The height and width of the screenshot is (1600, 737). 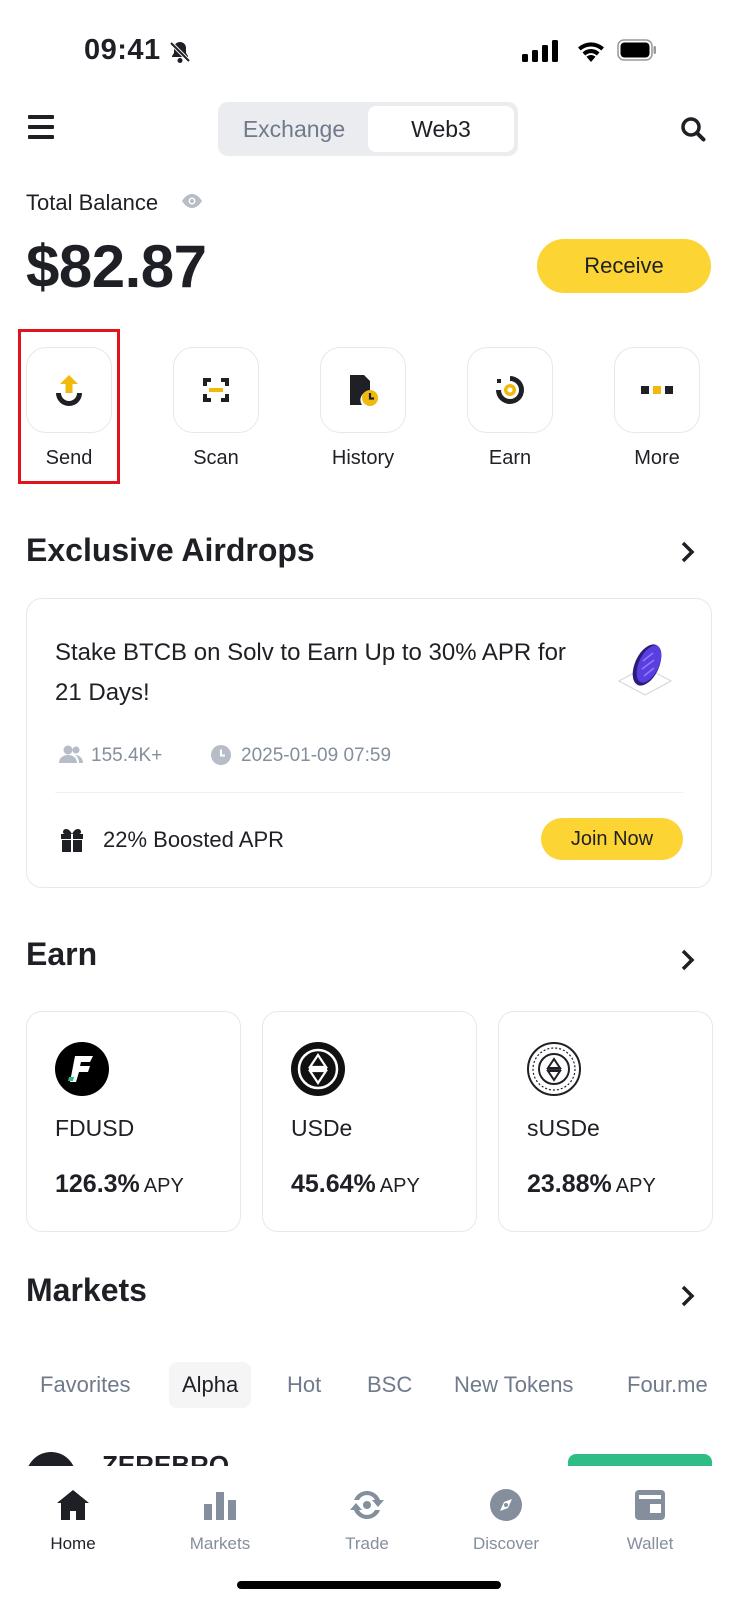 I want to click on wallet-icon, so click(x=650, y=1505).